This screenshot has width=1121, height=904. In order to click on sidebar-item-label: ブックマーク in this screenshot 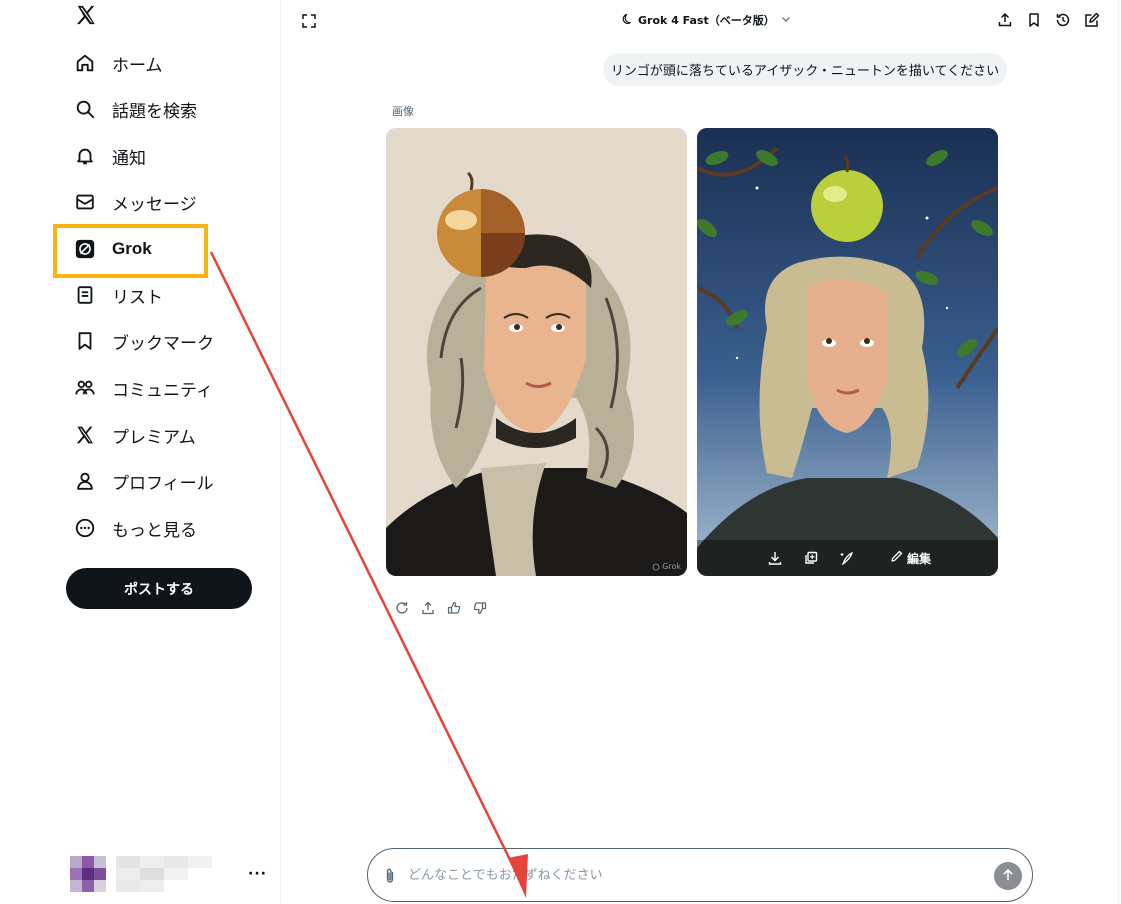, I will do `click(163, 343)`.